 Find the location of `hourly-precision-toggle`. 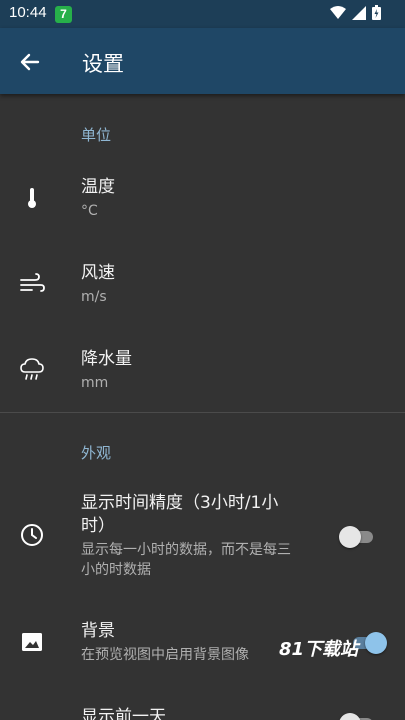

hourly-precision-toggle is located at coordinates (357, 536).